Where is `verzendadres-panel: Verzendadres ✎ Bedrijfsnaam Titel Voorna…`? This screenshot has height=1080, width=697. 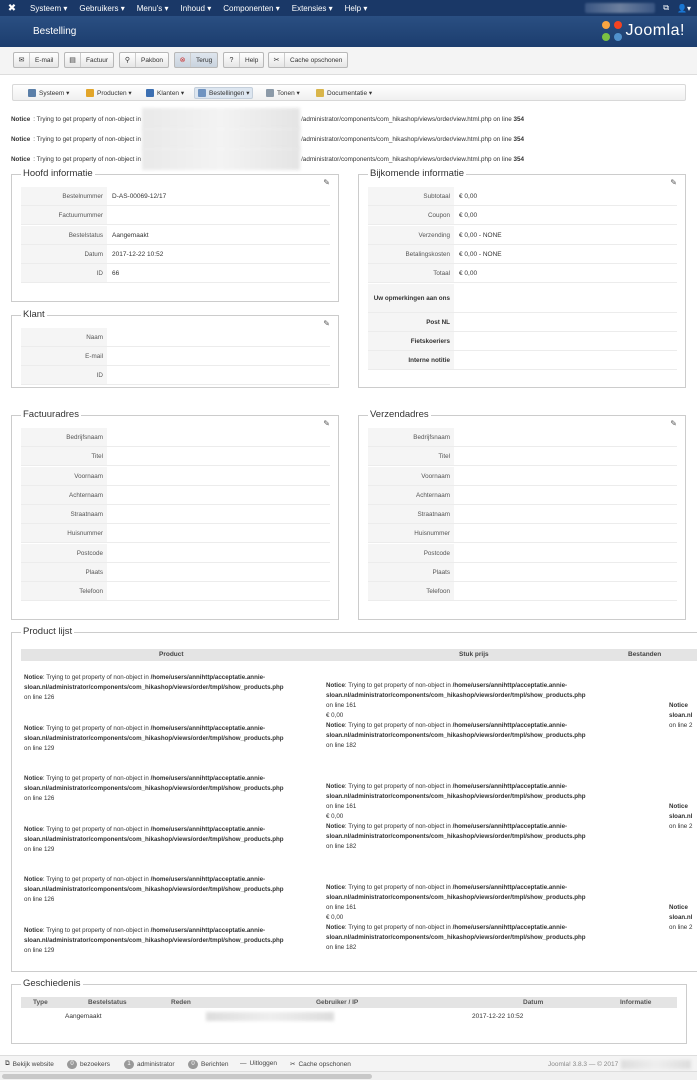 verzendadres-panel: Verzendadres ✎ Bedrijfsnaam Titel Voorna… is located at coordinates (522, 514).